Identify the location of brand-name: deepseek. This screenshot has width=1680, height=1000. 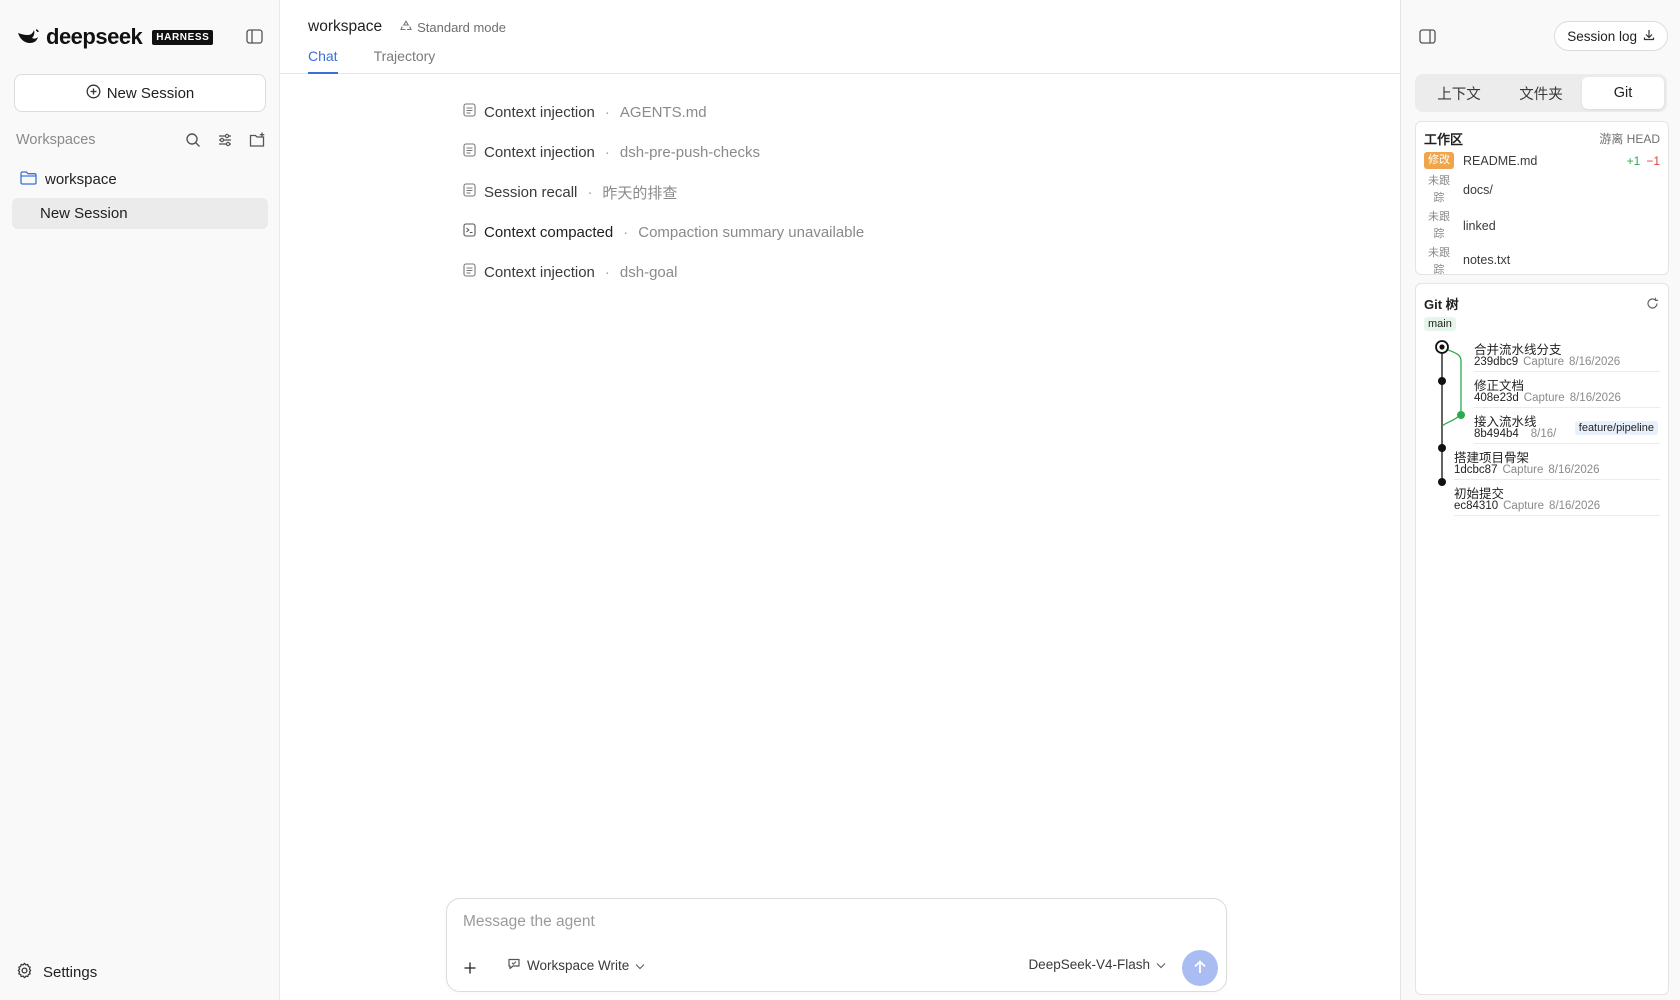
(94, 36).